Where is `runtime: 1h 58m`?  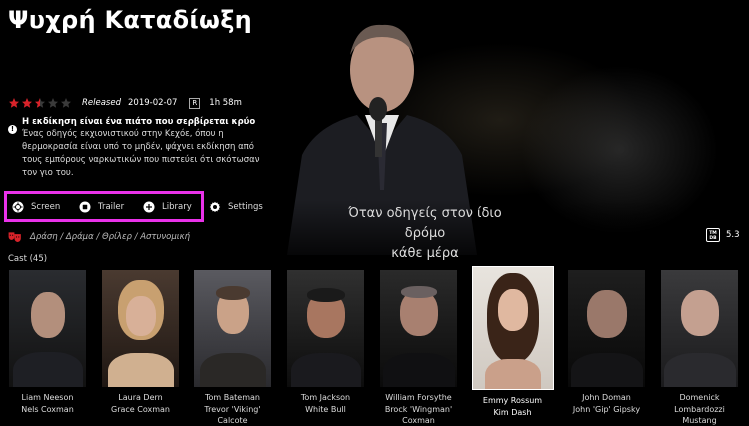 runtime: 1h 58m is located at coordinates (225, 103).